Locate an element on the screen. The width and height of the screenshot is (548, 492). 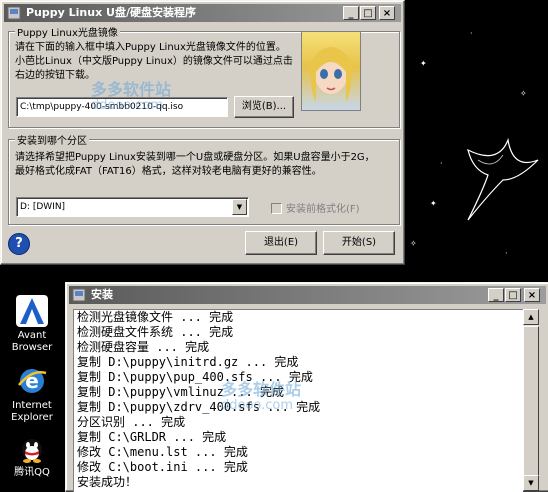
desktop-icon-internet-explorer: e Internet Explorer is located at coordinates (33, 394).